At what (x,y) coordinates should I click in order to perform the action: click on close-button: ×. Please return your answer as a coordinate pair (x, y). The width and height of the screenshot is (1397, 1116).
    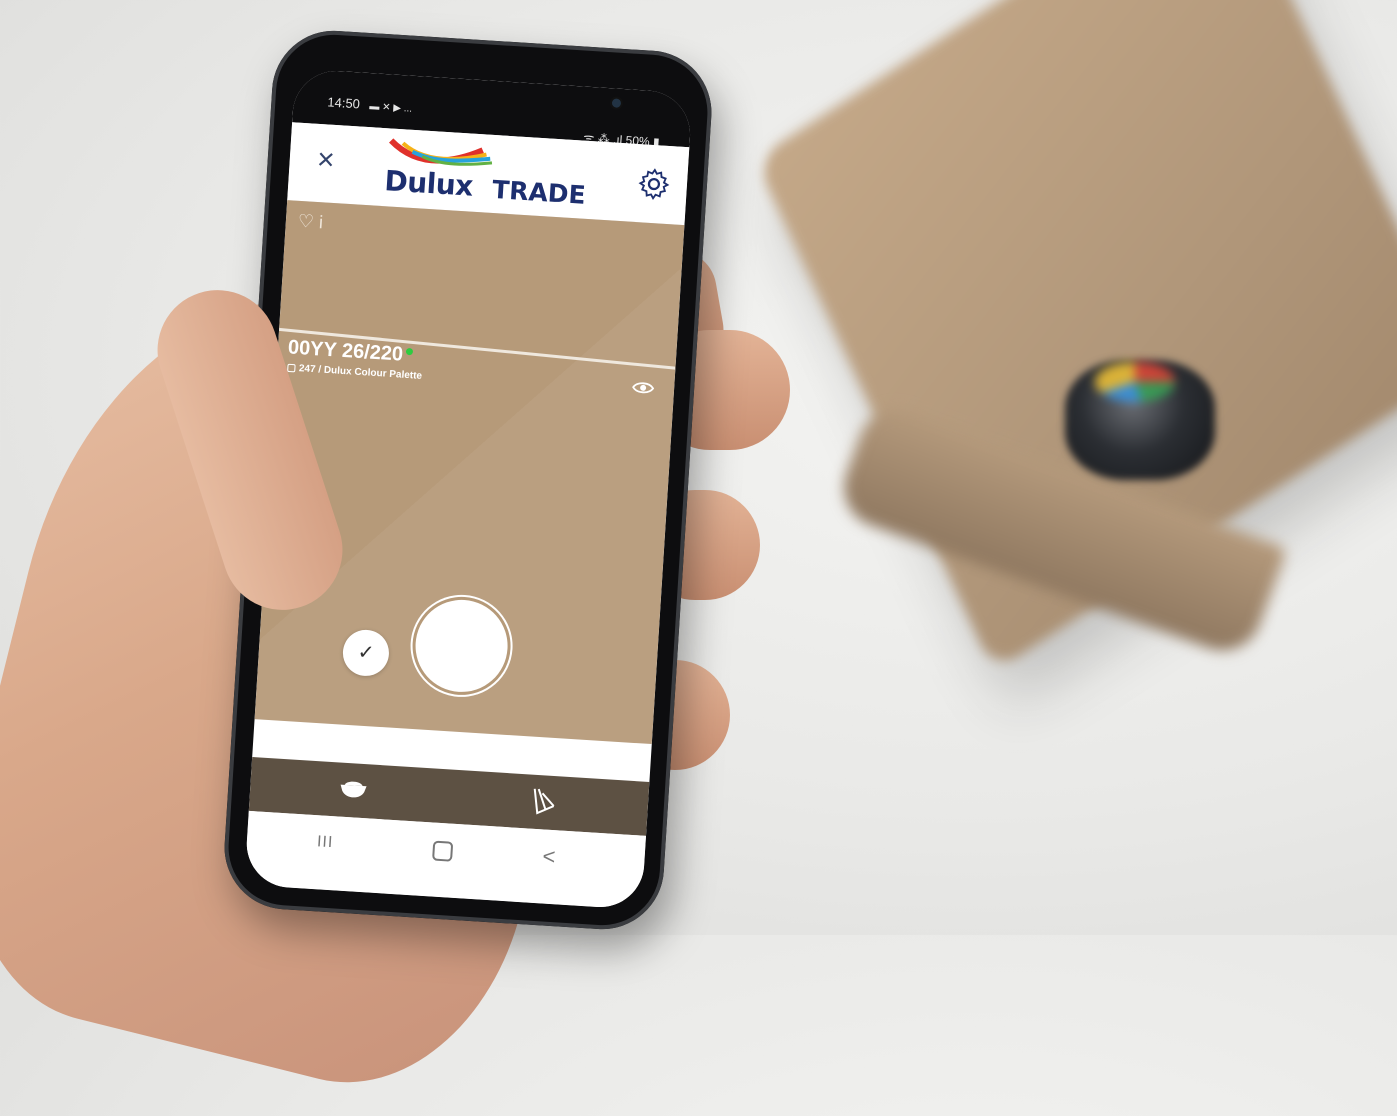
    Looking at the image, I should click on (326, 160).